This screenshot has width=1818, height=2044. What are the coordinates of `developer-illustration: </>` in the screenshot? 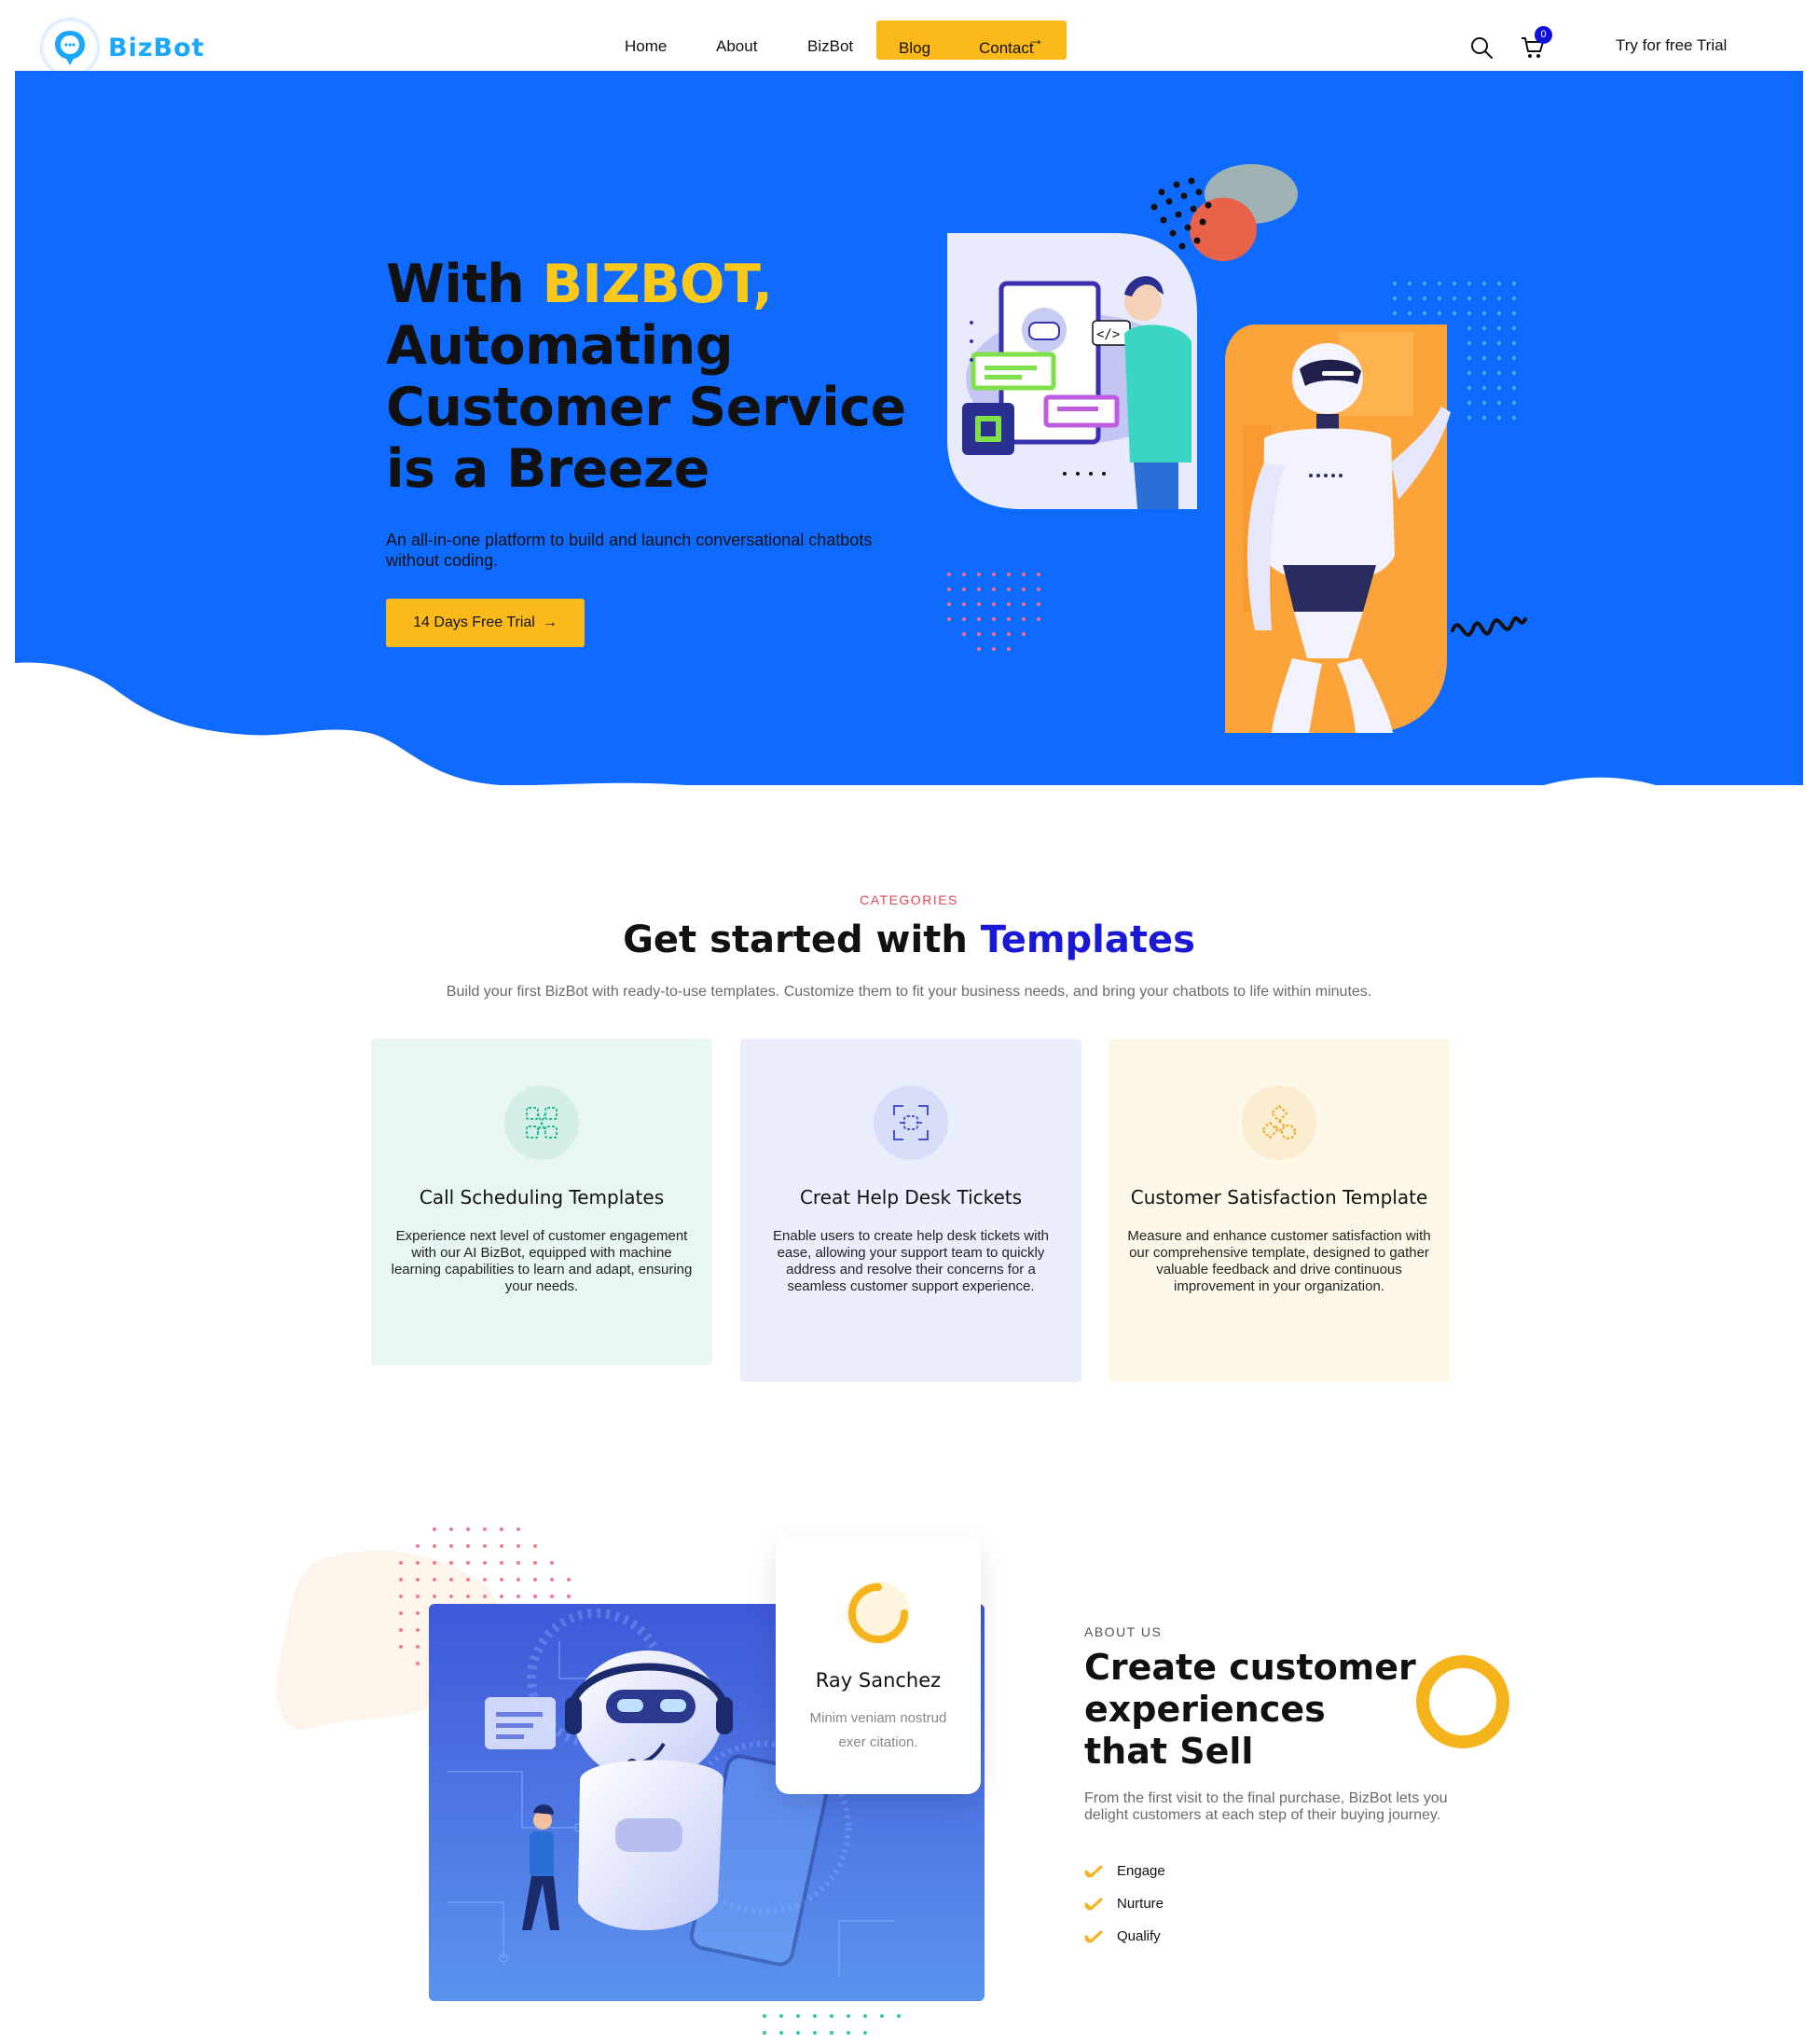 It's located at (1072, 371).